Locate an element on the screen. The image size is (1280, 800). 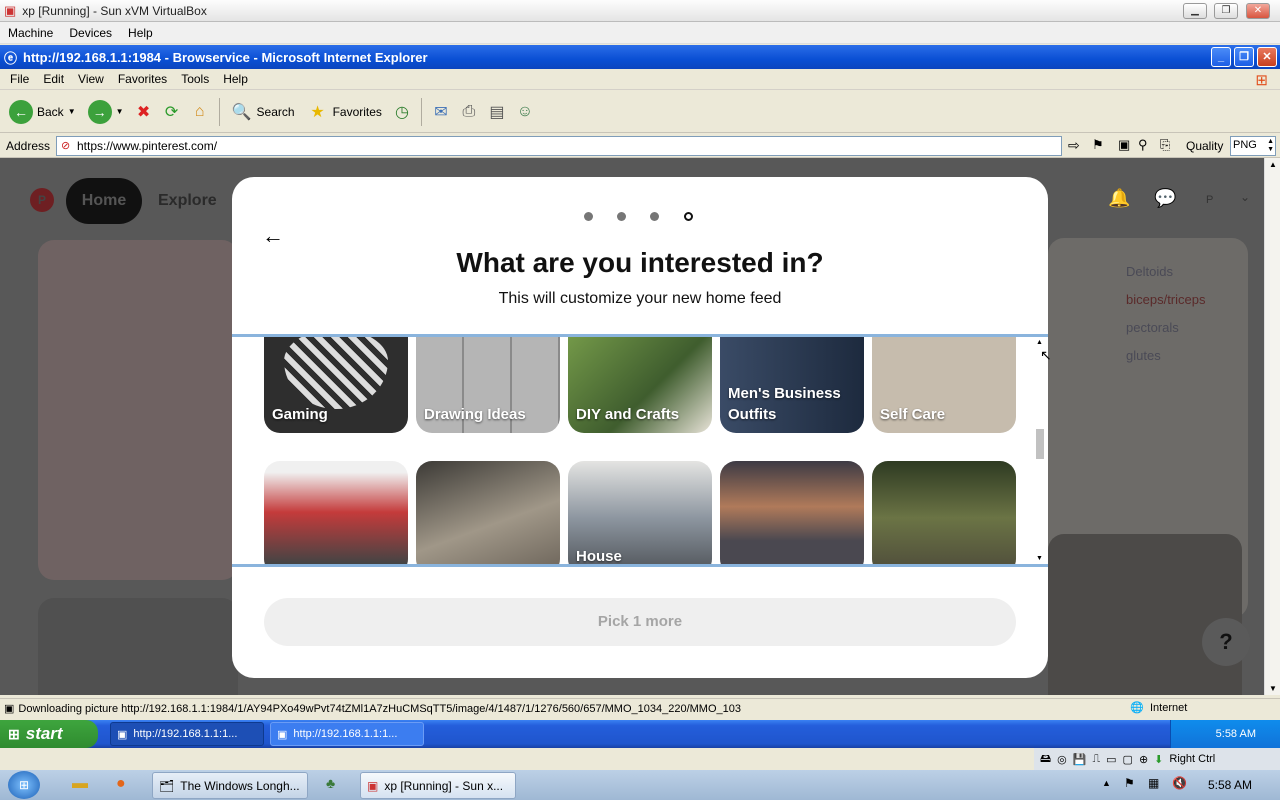
go-arrow-icon: ⇨ is located at coordinates (1074, 145).